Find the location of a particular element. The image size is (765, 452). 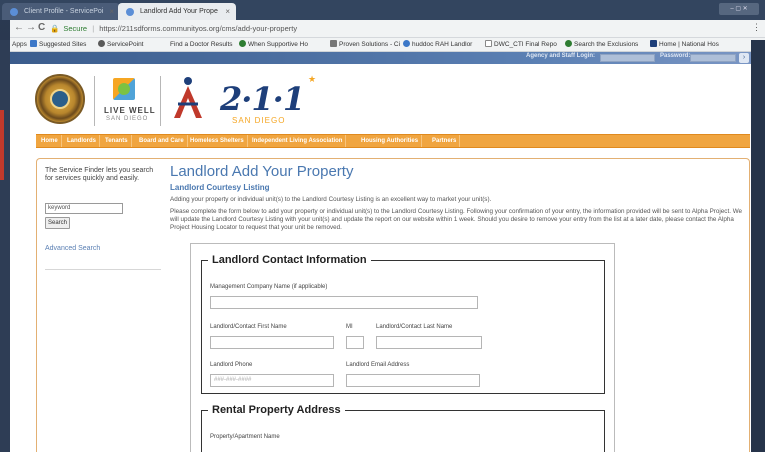

bookmark-national-hos: Home | National Hos is located at coordinates (684, 45).